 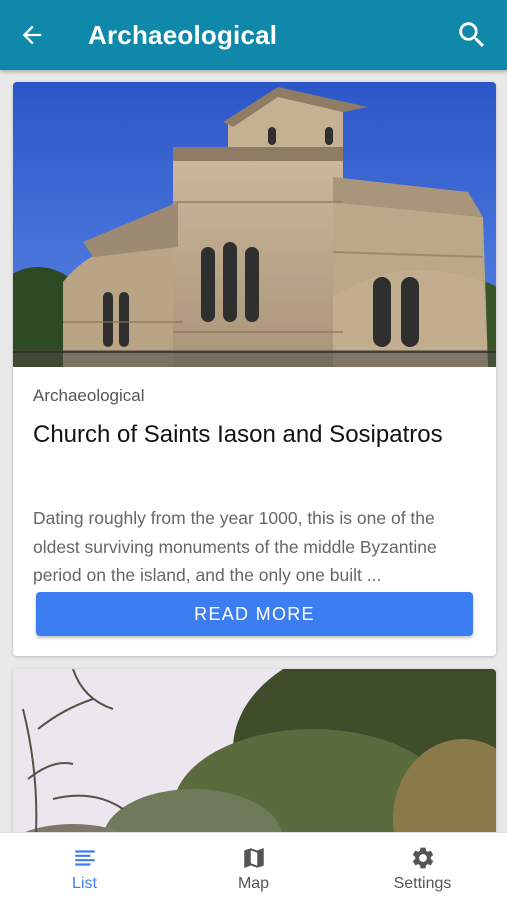 I want to click on map-icon, so click(x=253, y=858).